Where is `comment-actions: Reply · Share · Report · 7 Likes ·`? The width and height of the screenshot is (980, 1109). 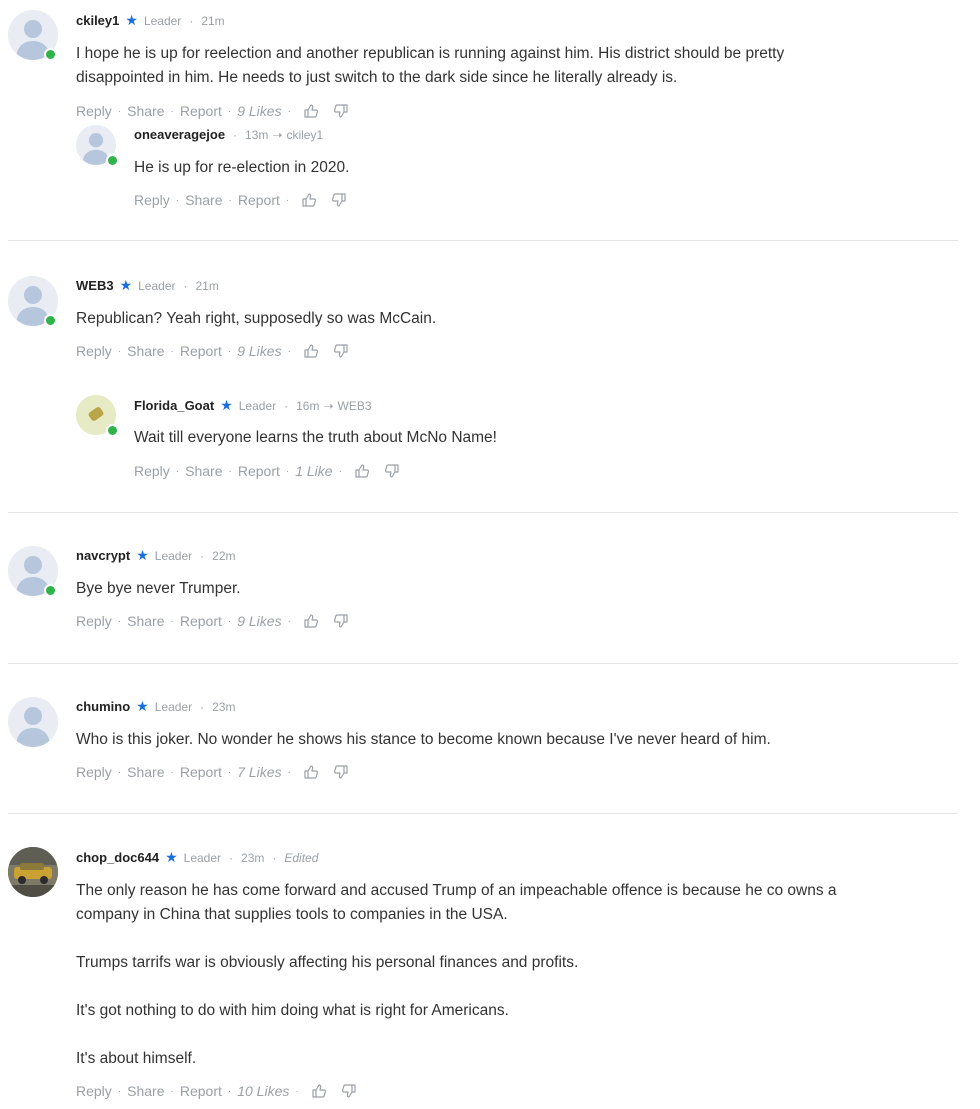
comment-actions: Reply · Share · Report · 7 Likes · is located at coordinates (212, 772).